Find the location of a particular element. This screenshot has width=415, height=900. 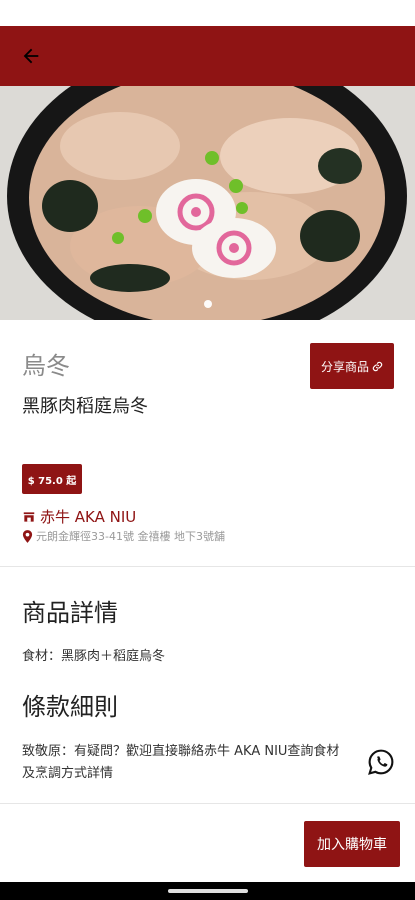

ingredients-text: 食材：黑豚肉＋稻庭烏冬 is located at coordinates (94, 656).